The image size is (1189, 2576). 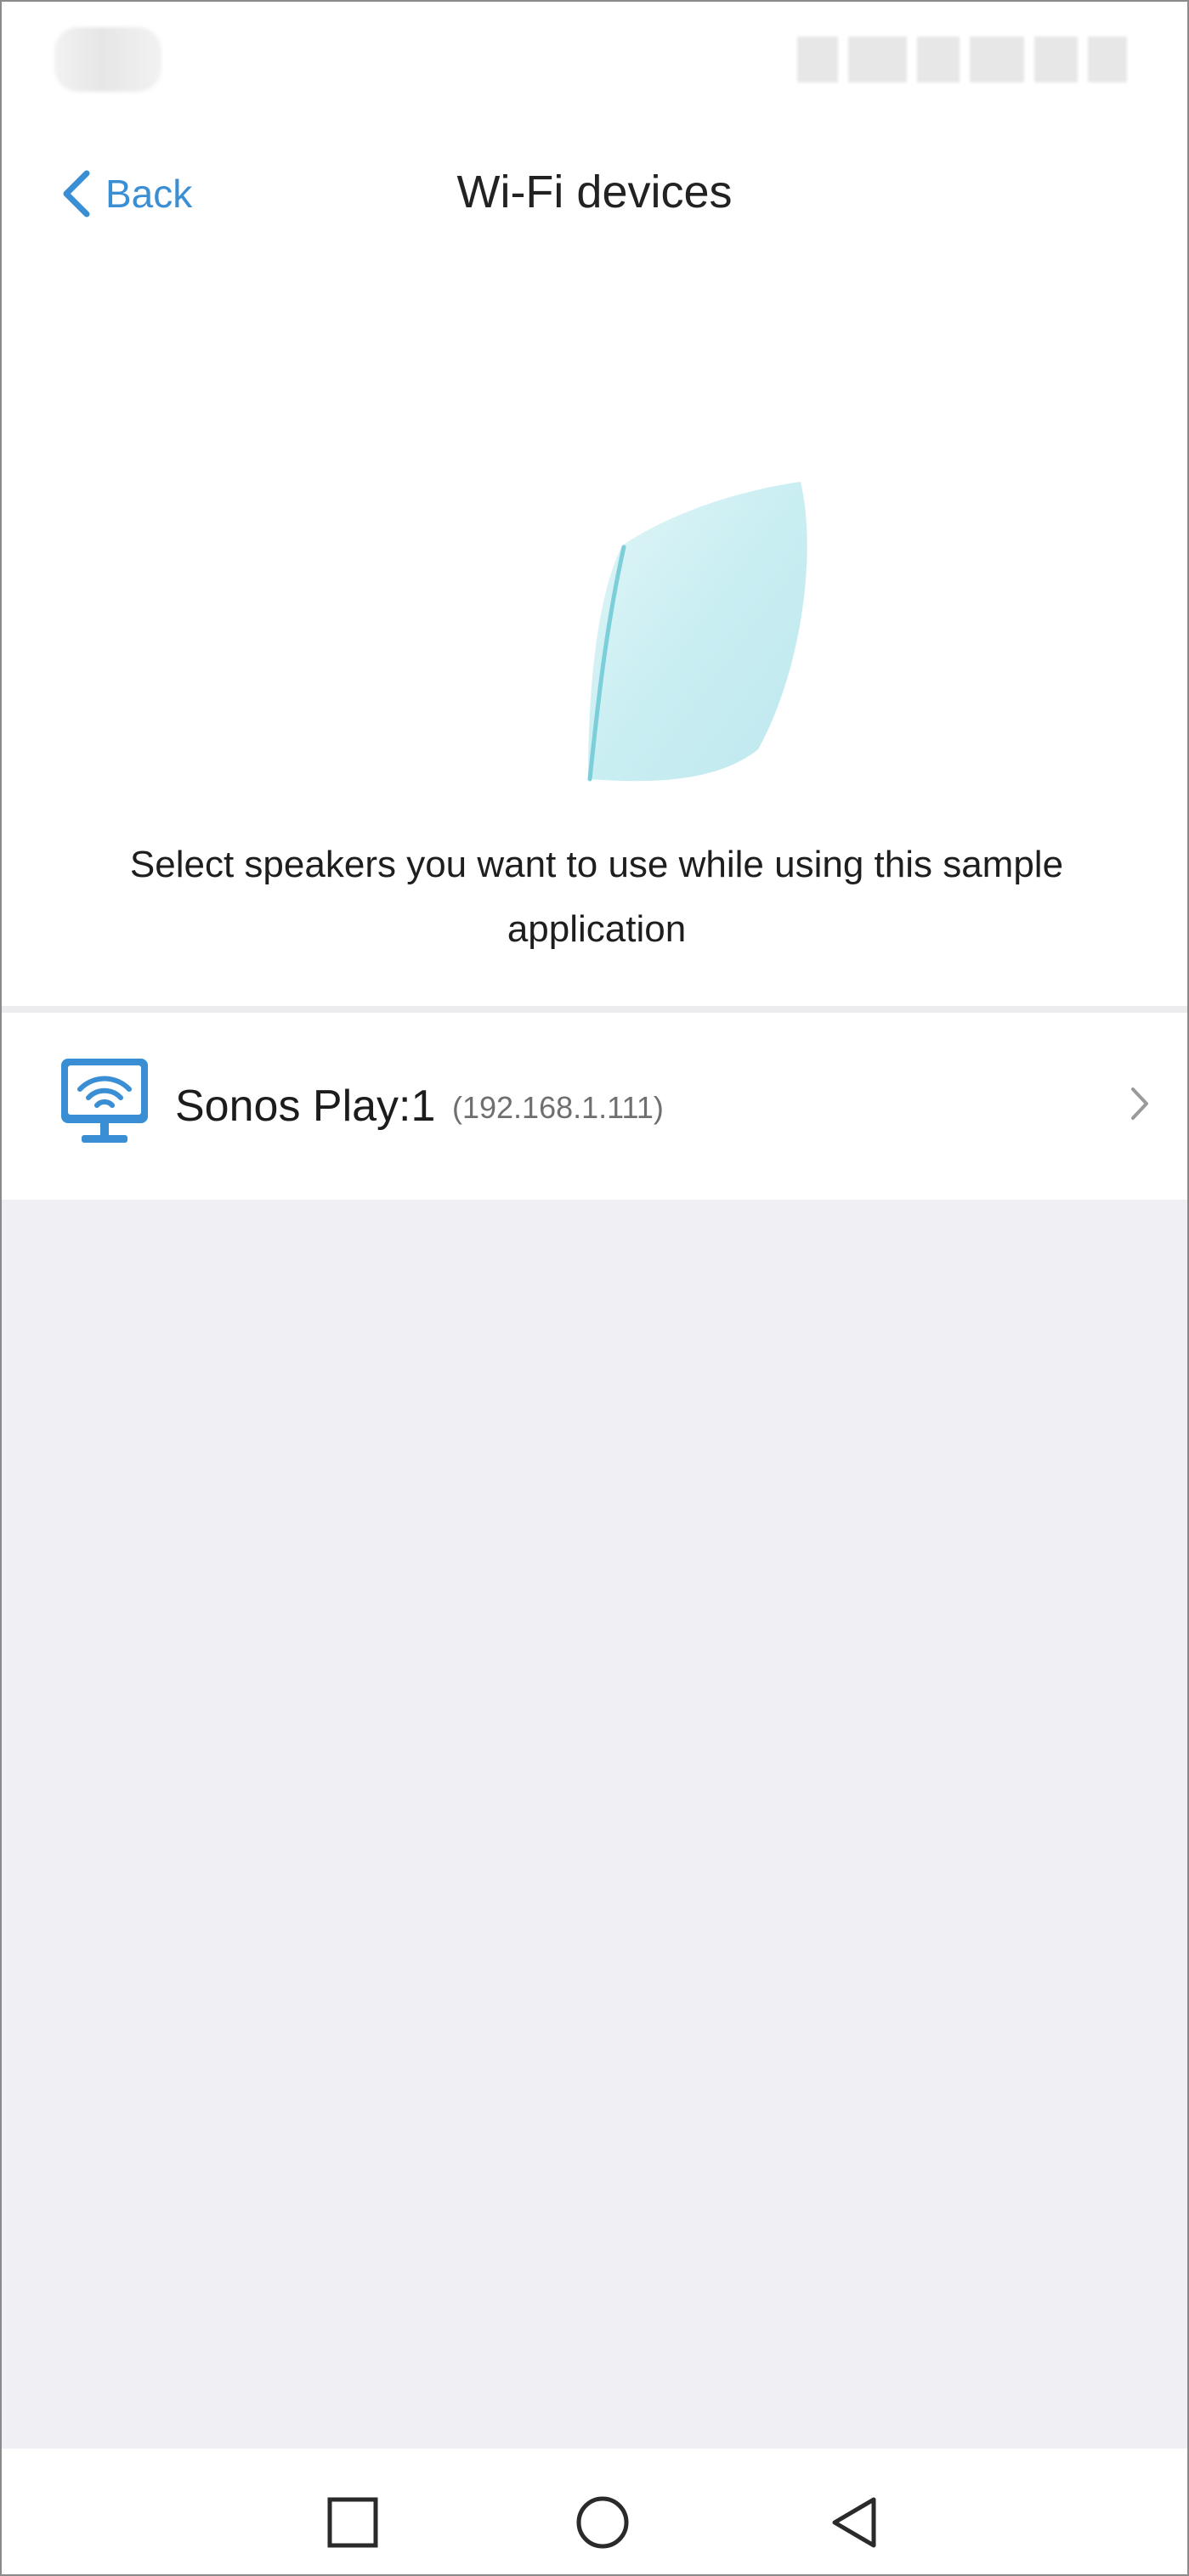 I want to click on section-divider, so click(x=594, y=1010).